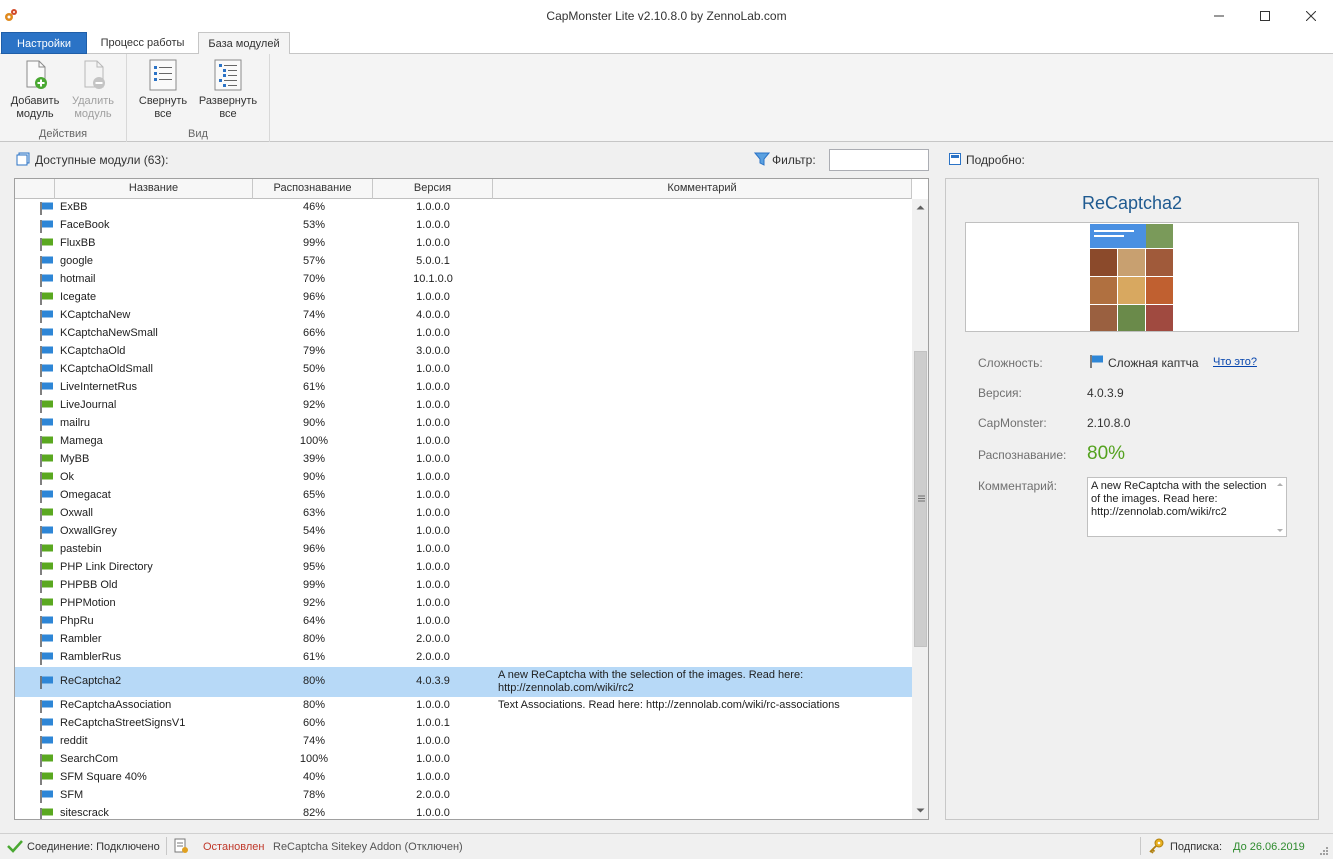 The height and width of the screenshot is (859, 1333). Describe the element at coordinates (1131, 277) in the screenshot. I see `recaptcha-preview-image` at that location.